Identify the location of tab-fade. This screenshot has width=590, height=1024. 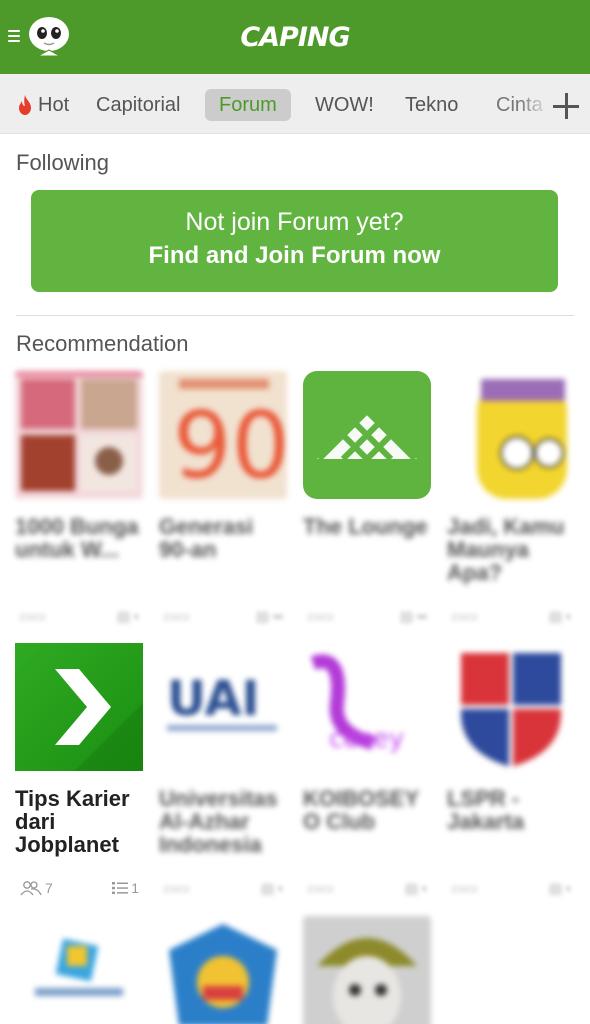
(535, 103).